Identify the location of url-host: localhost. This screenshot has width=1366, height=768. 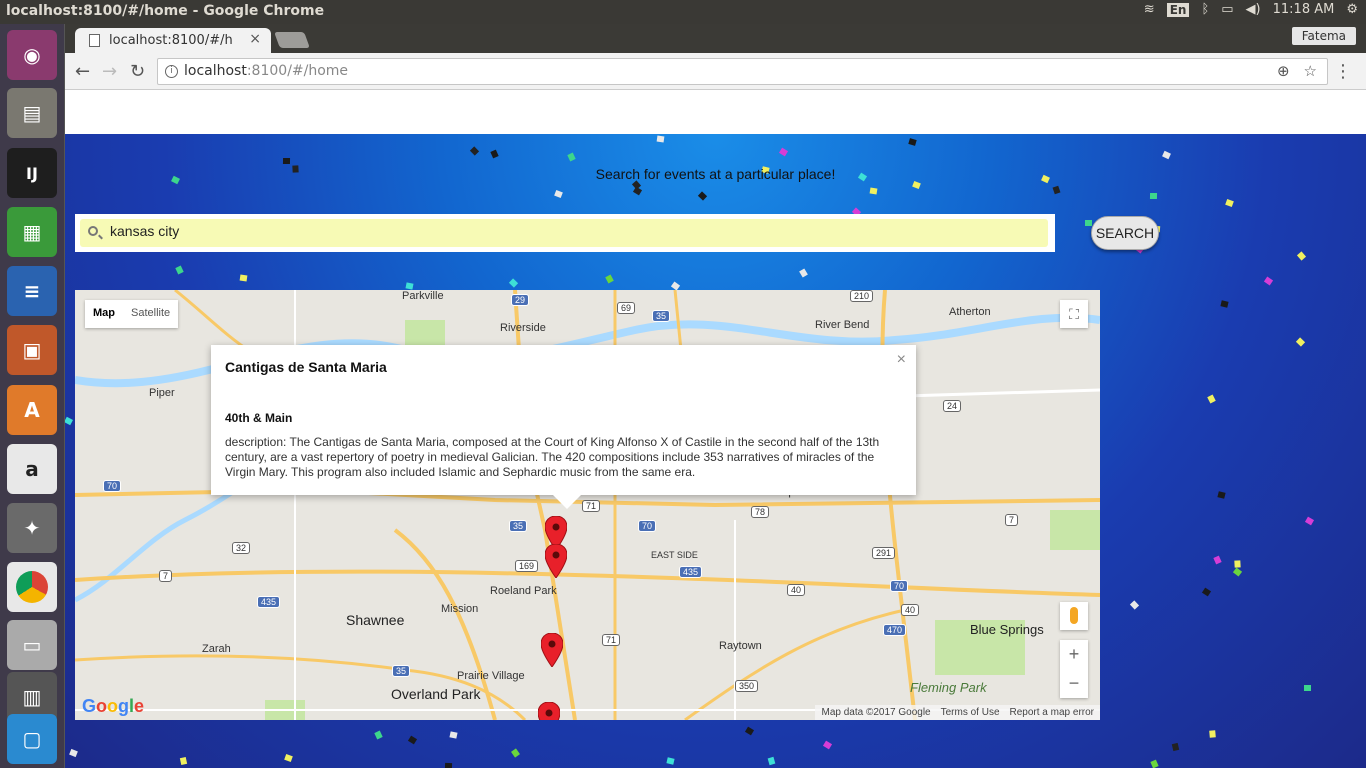
(215, 71).